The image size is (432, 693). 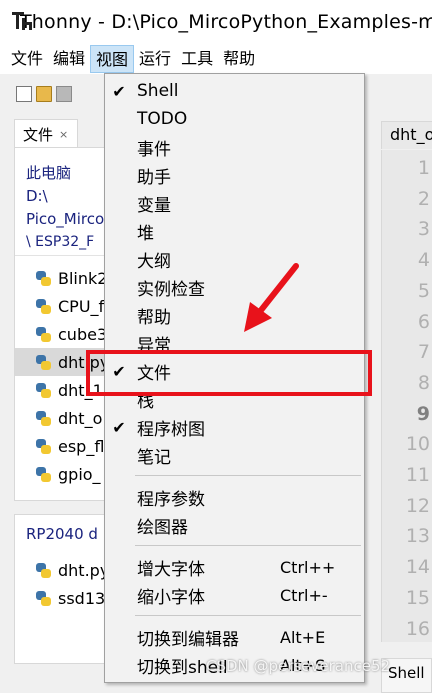 I want to click on view-menu-item-label: Shell, so click(x=158, y=91).